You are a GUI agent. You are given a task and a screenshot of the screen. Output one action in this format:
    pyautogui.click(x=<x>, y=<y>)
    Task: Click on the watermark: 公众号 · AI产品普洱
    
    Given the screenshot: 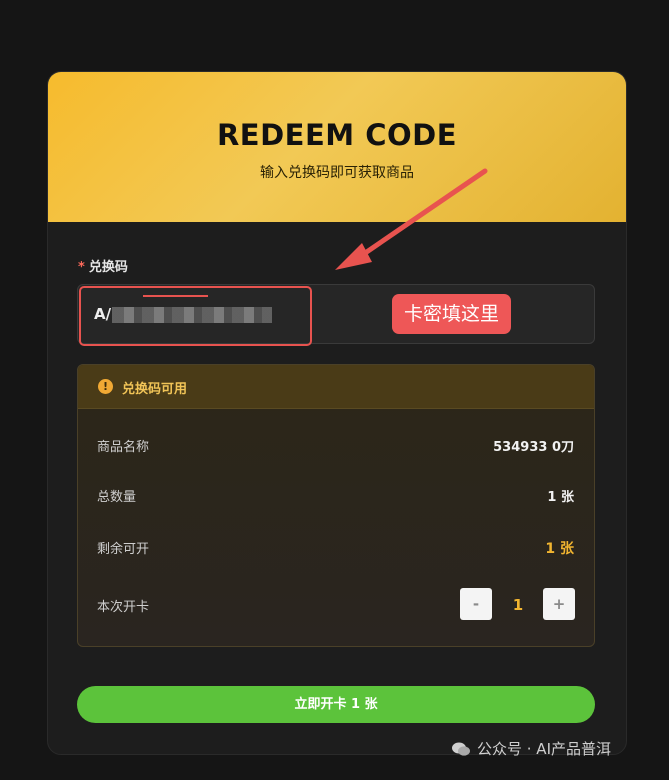 What is the action you would take?
    pyautogui.click(x=531, y=748)
    